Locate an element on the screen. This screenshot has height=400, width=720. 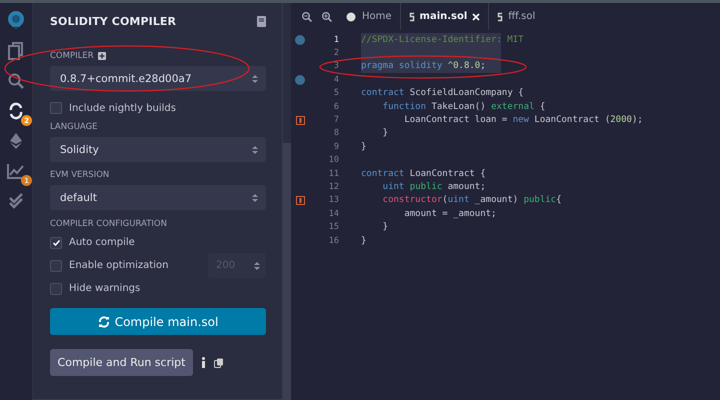
code-line: function TakeLoan() external { is located at coordinates (464, 107).